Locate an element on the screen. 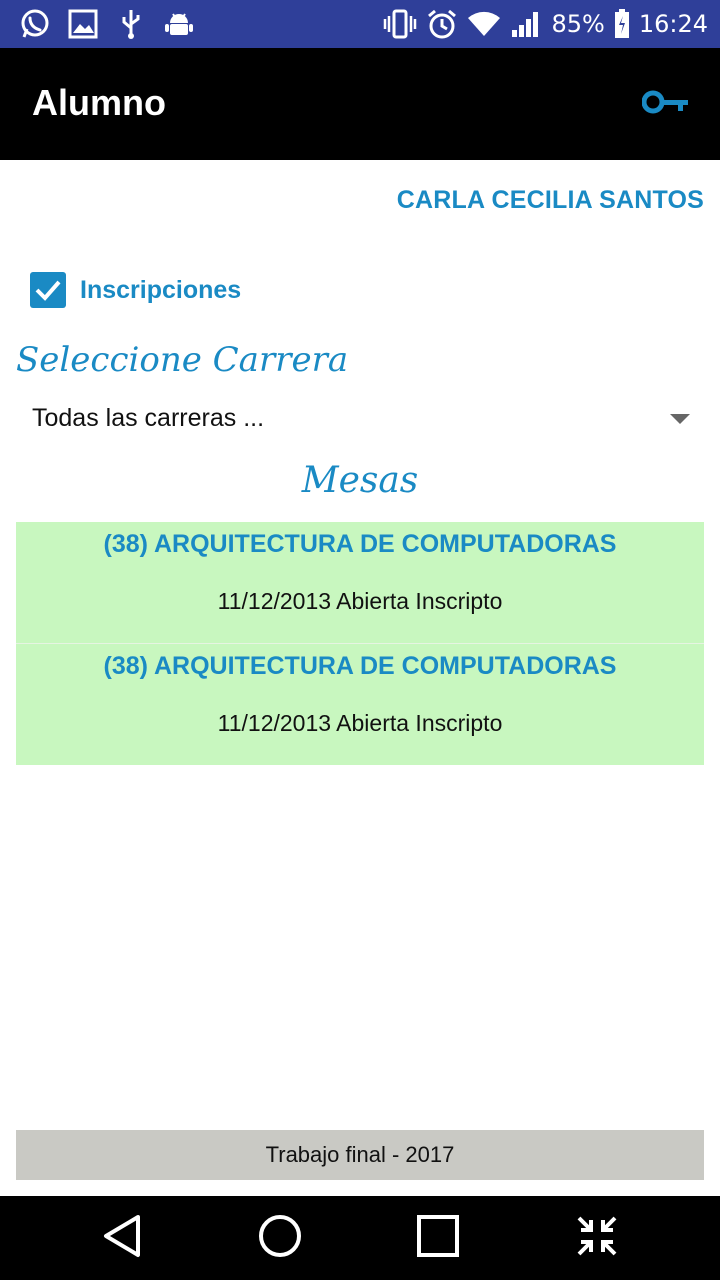 Image resolution: width=720 pixels, height=1280 pixels. status-bar: 85% 16:24 is located at coordinates (360, 24).